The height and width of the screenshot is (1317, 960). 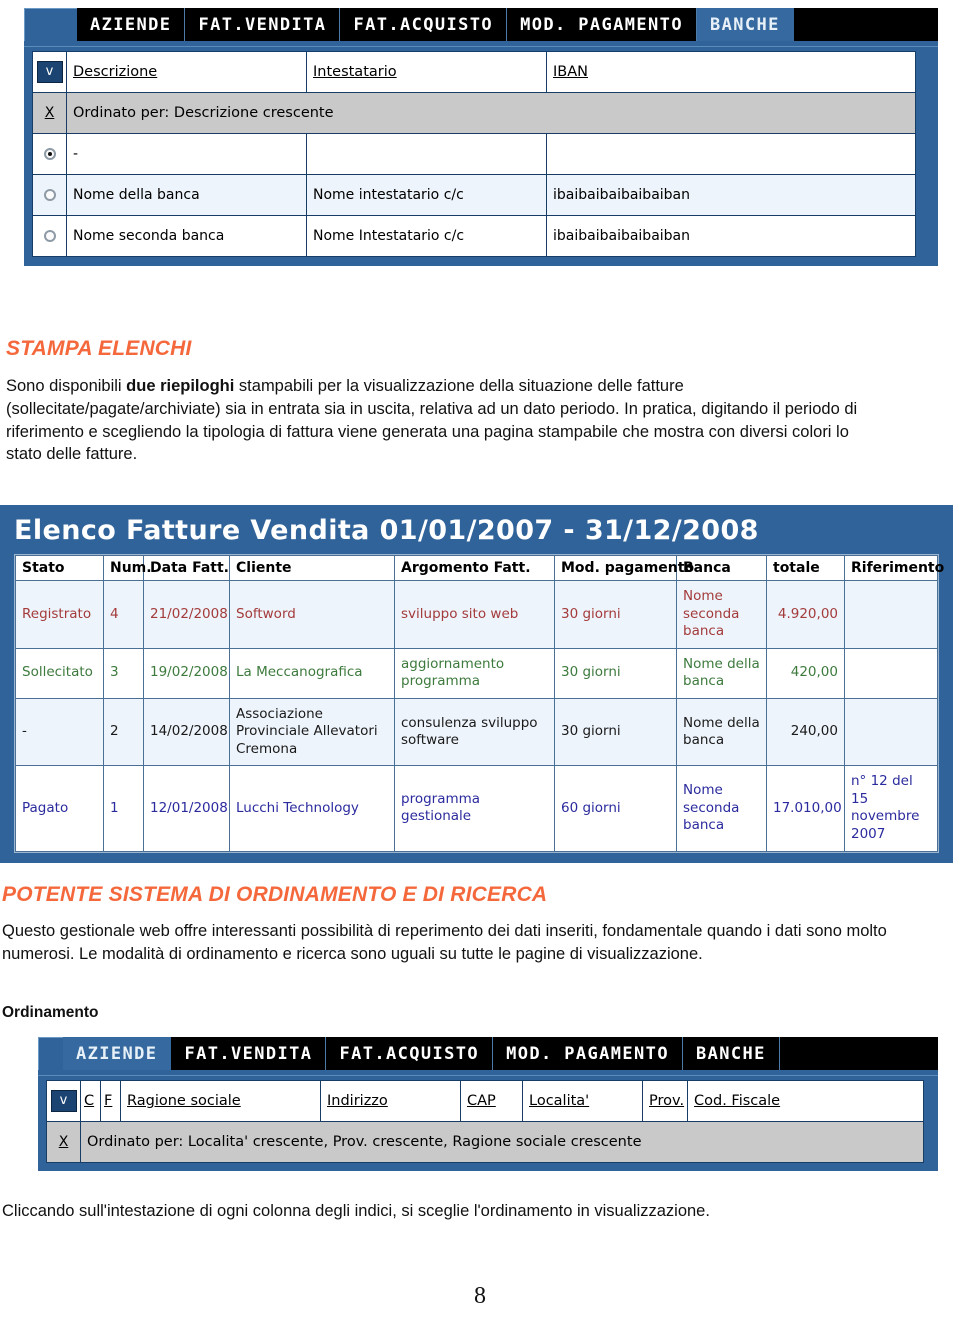 I want to click on column-header-iban: IBAN, so click(x=731, y=72).